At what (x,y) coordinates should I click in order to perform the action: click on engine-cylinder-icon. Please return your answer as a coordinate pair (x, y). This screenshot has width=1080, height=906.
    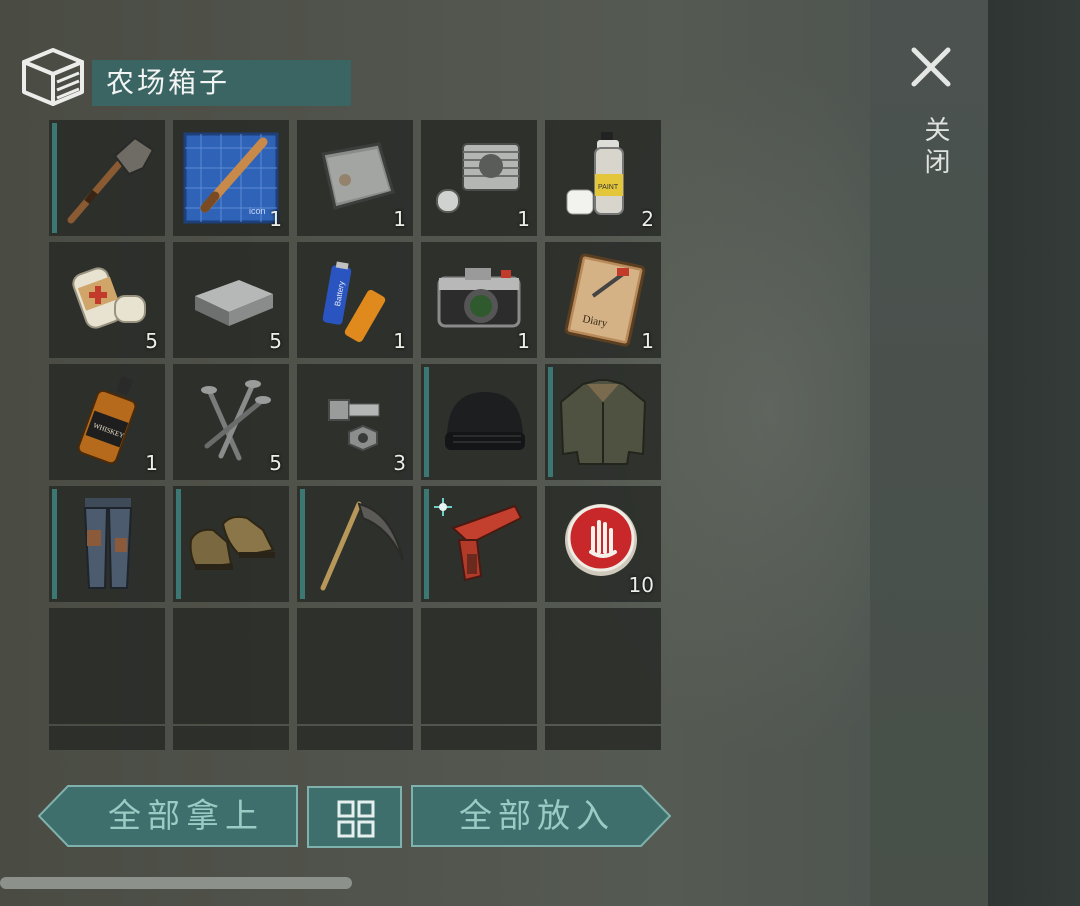
    Looking at the image, I should click on (478, 178).